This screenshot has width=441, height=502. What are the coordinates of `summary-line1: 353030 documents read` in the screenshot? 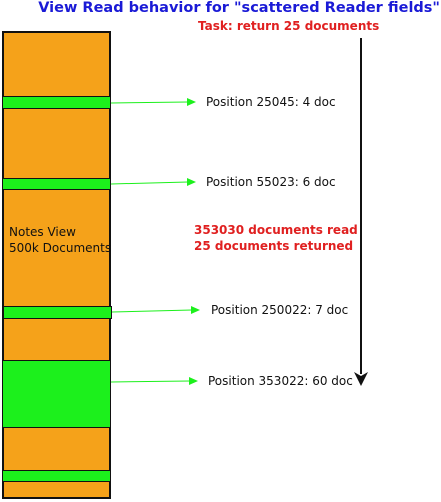 It's located at (276, 230).